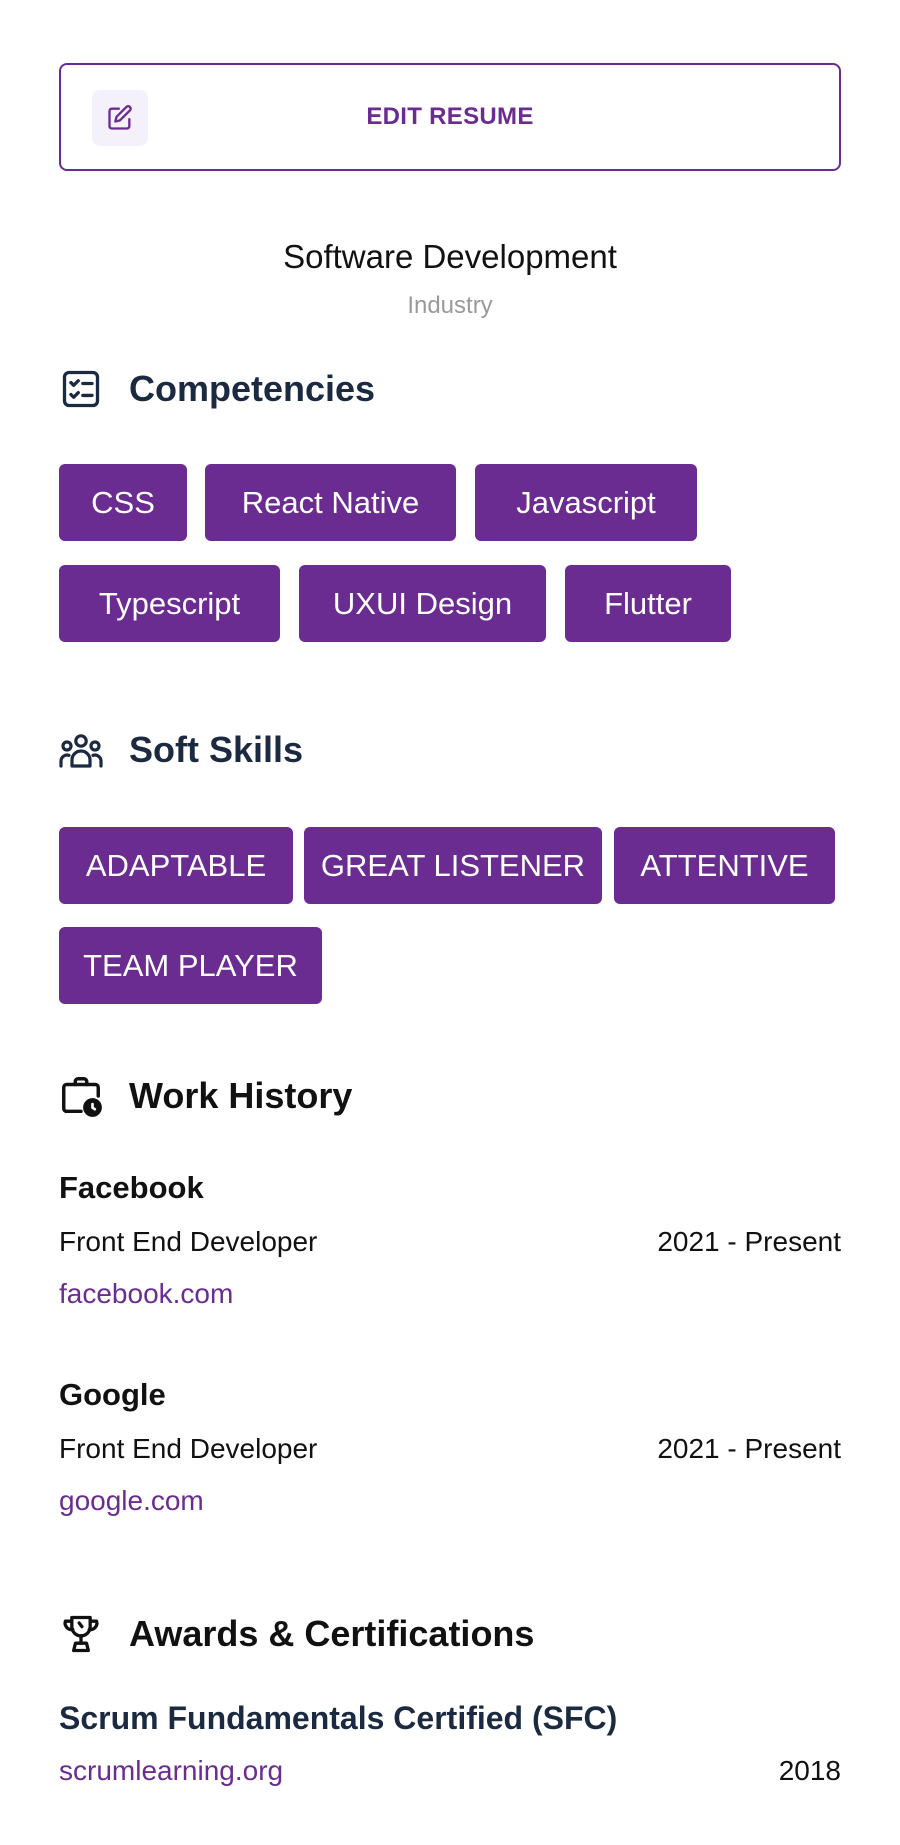 The height and width of the screenshot is (1845, 900). What do you see at coordinates (123, 502) in the screenshot?
I see `competency-chip: CSS` at bounding box center [123, 502].